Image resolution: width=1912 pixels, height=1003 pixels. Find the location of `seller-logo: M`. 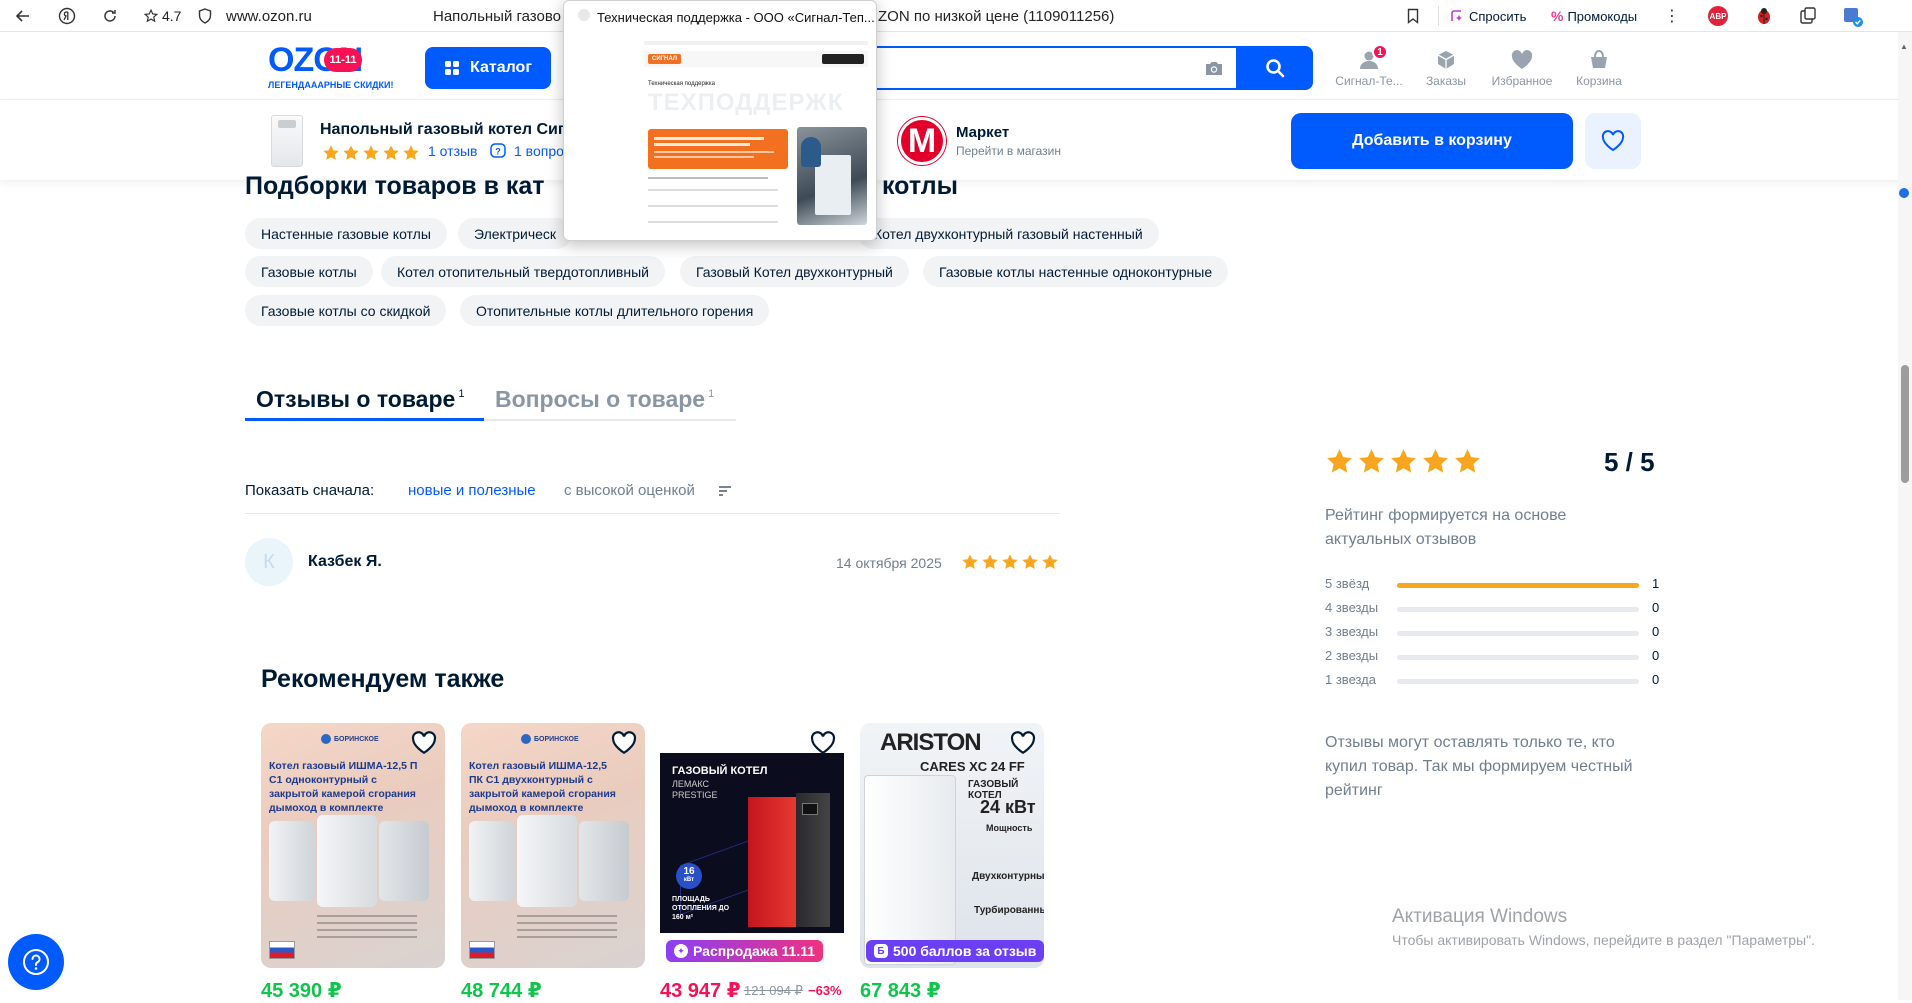

seller-logo: M is located at coordinates (922, 141).